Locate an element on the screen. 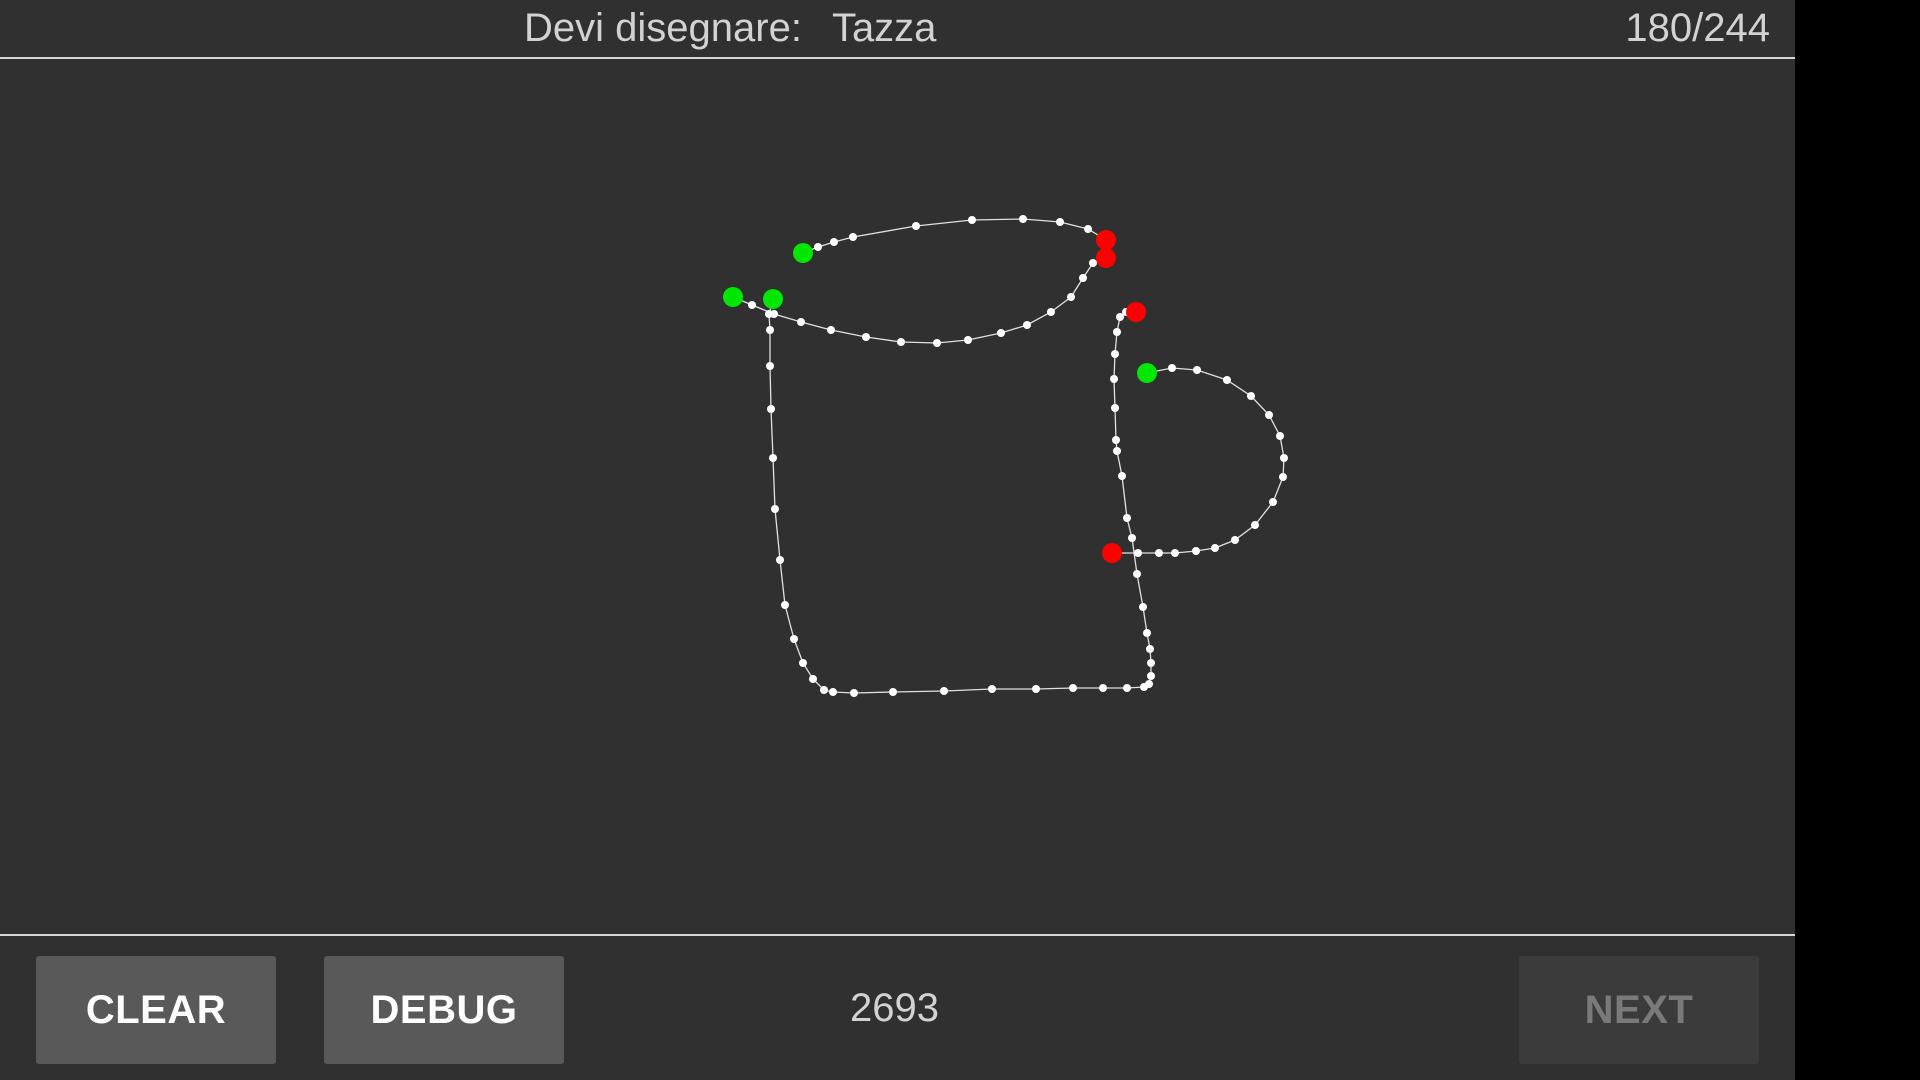 The height and width of the screenshot is (1080, 1920). progress-counter: 180/244 is located at coordinates (1697, 28).